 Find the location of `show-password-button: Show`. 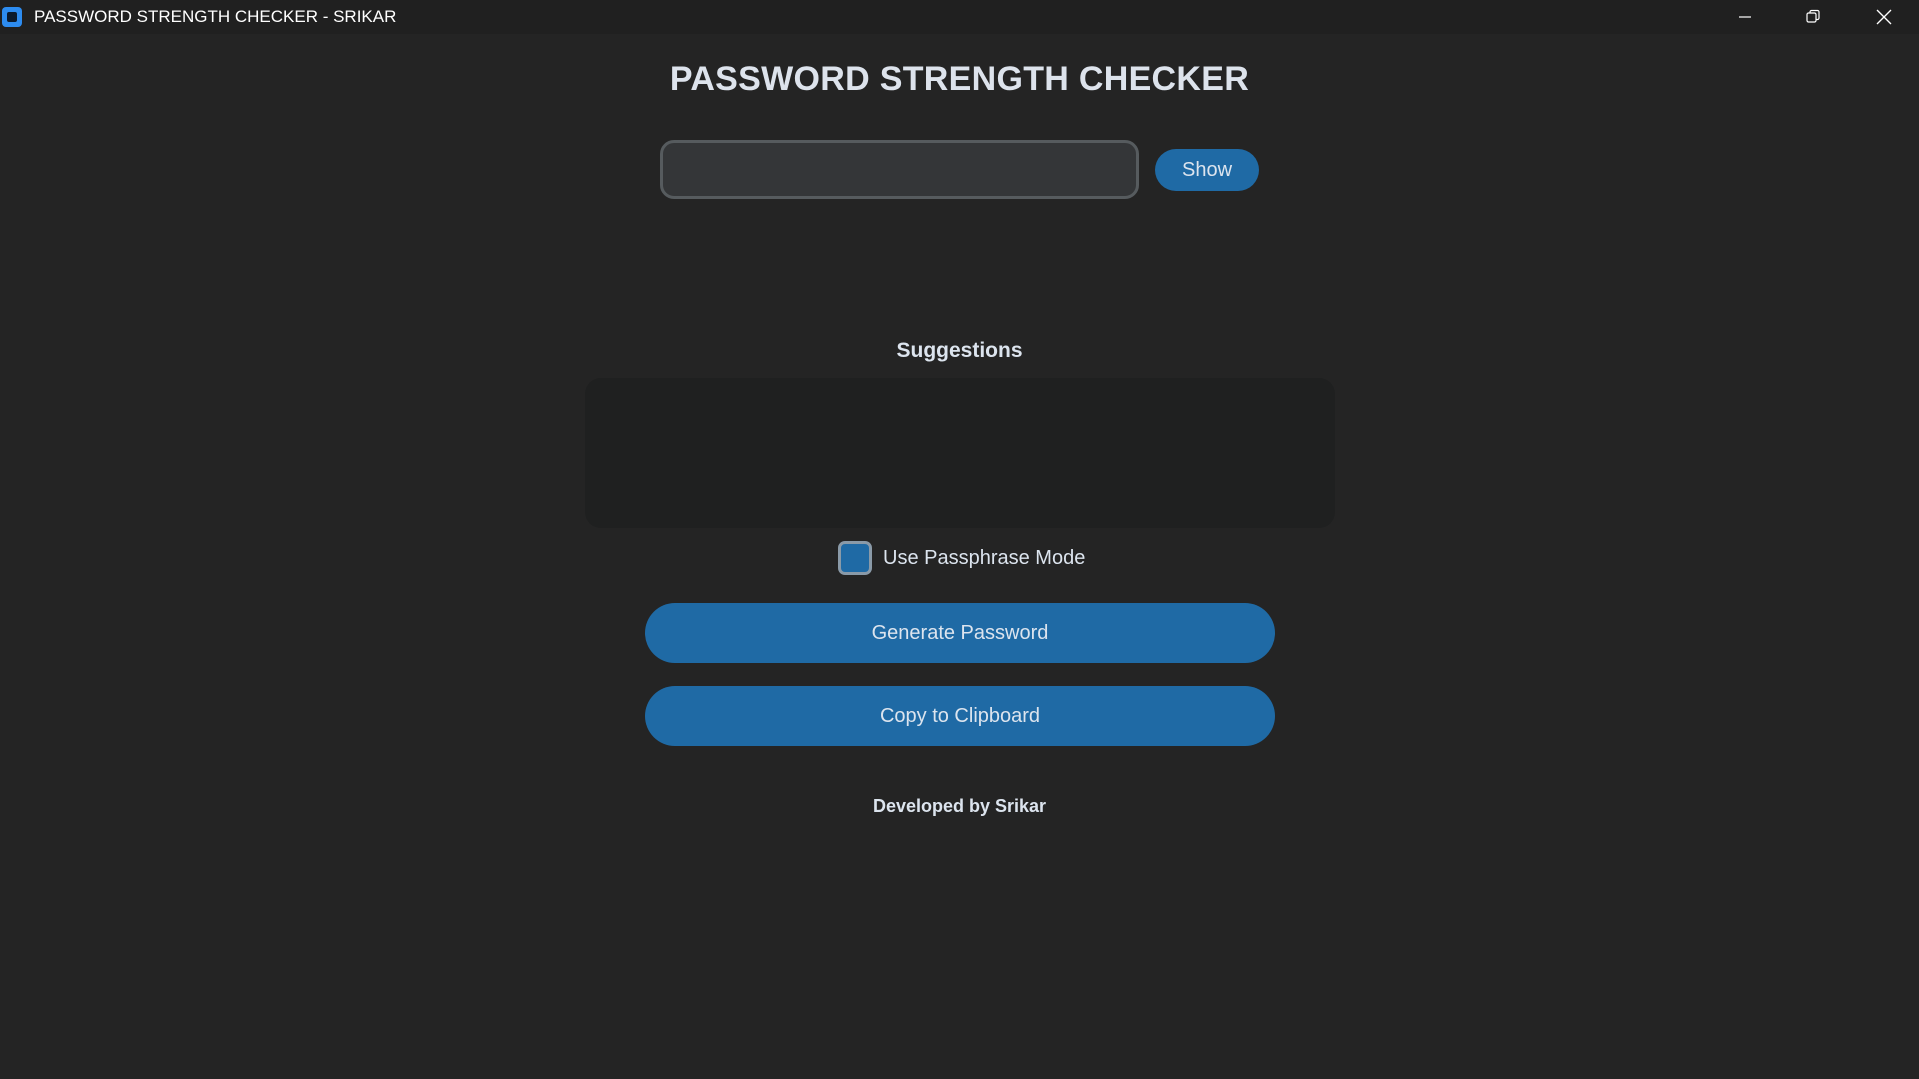

show-password-button: Show is located at coordinates (1207, 170).